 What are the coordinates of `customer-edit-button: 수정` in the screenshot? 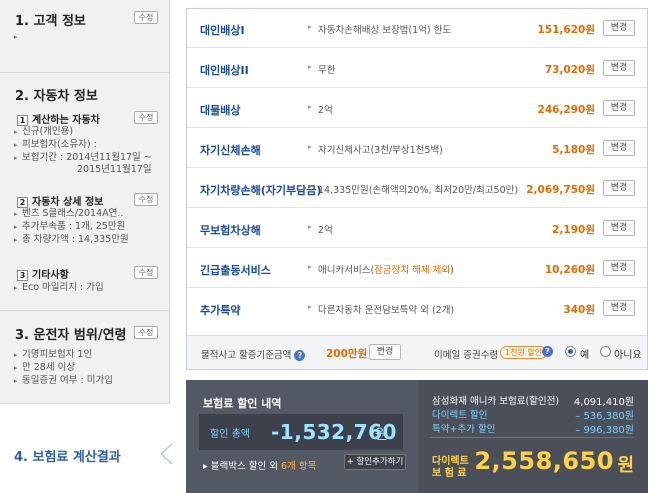 It's located at (146, 17).